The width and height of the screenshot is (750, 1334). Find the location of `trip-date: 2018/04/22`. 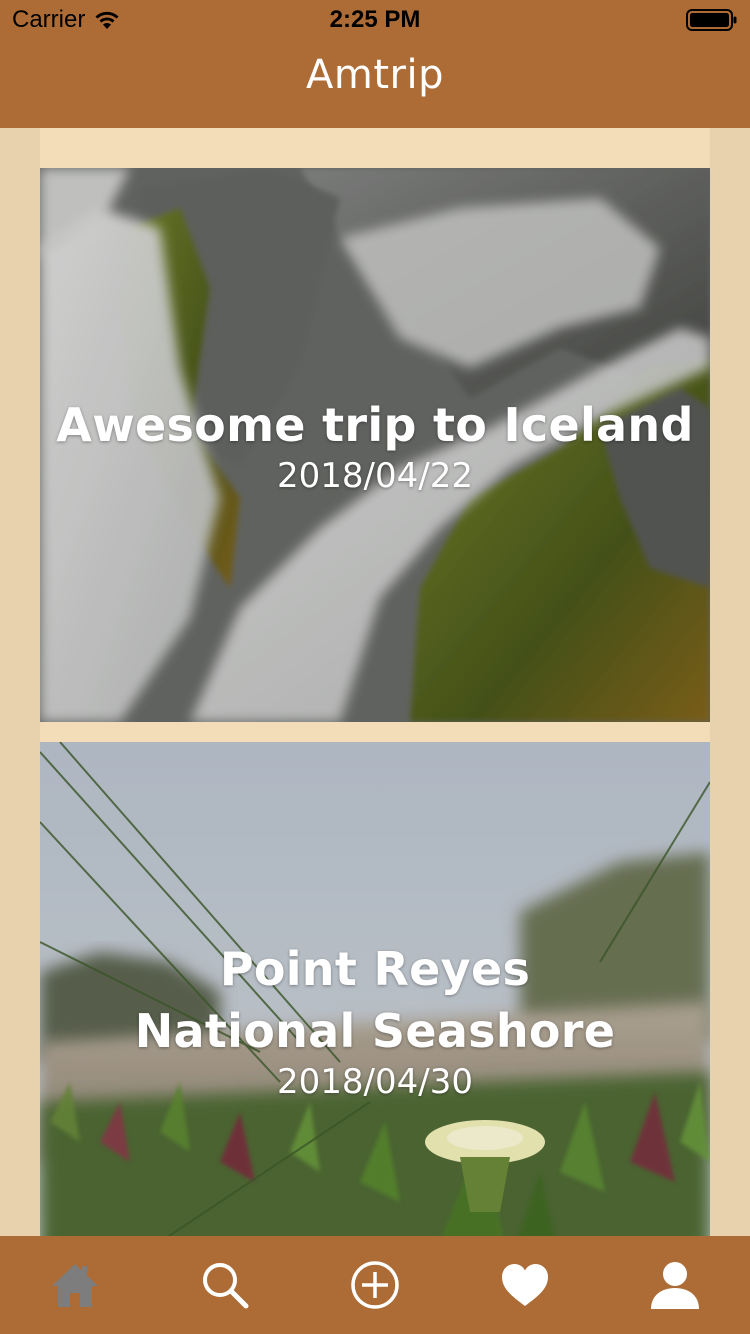

trip-date: 2018/04/22 is located at coordinates (375, 476).